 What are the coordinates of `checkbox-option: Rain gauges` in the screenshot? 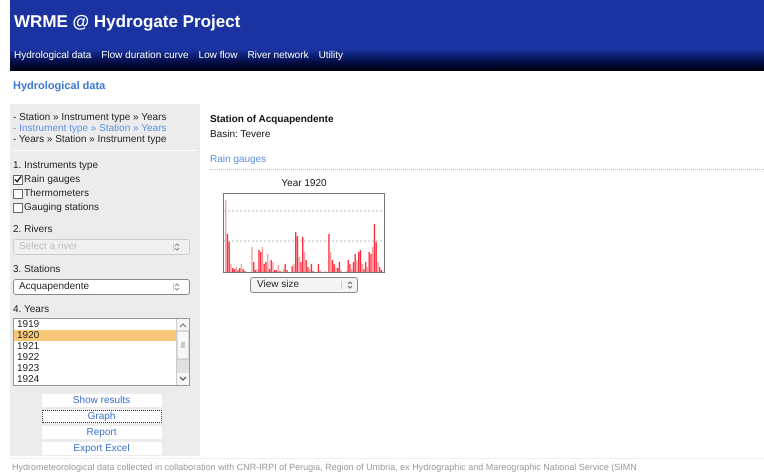 It's located at (105, 179).